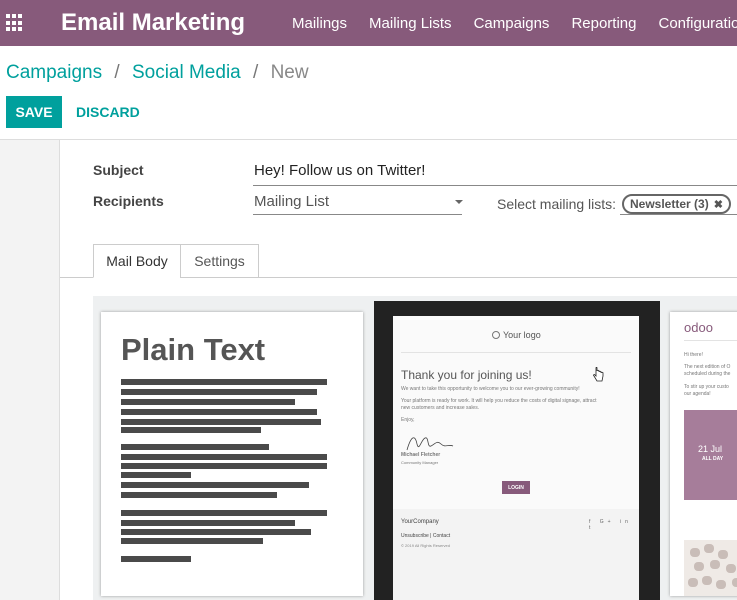 The height and width of the screenshot is (600, 737). What do you see at coordinates (496, 335) in the screenshot?
I see `logo-icon` at bounding box center [496, 335].